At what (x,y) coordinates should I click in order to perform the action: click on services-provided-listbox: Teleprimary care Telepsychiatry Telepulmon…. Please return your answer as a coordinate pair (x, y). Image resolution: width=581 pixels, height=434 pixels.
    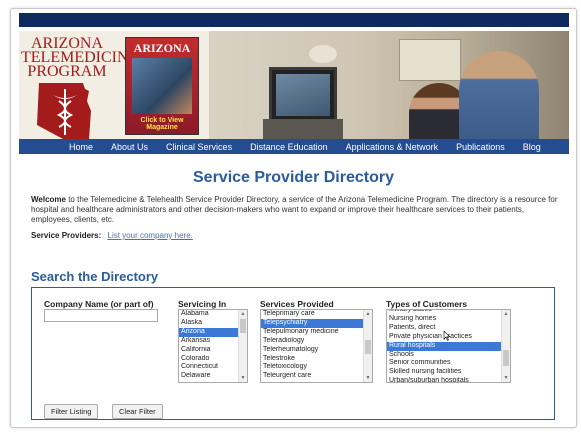
    Looking at the image, I should click on (316, 346).